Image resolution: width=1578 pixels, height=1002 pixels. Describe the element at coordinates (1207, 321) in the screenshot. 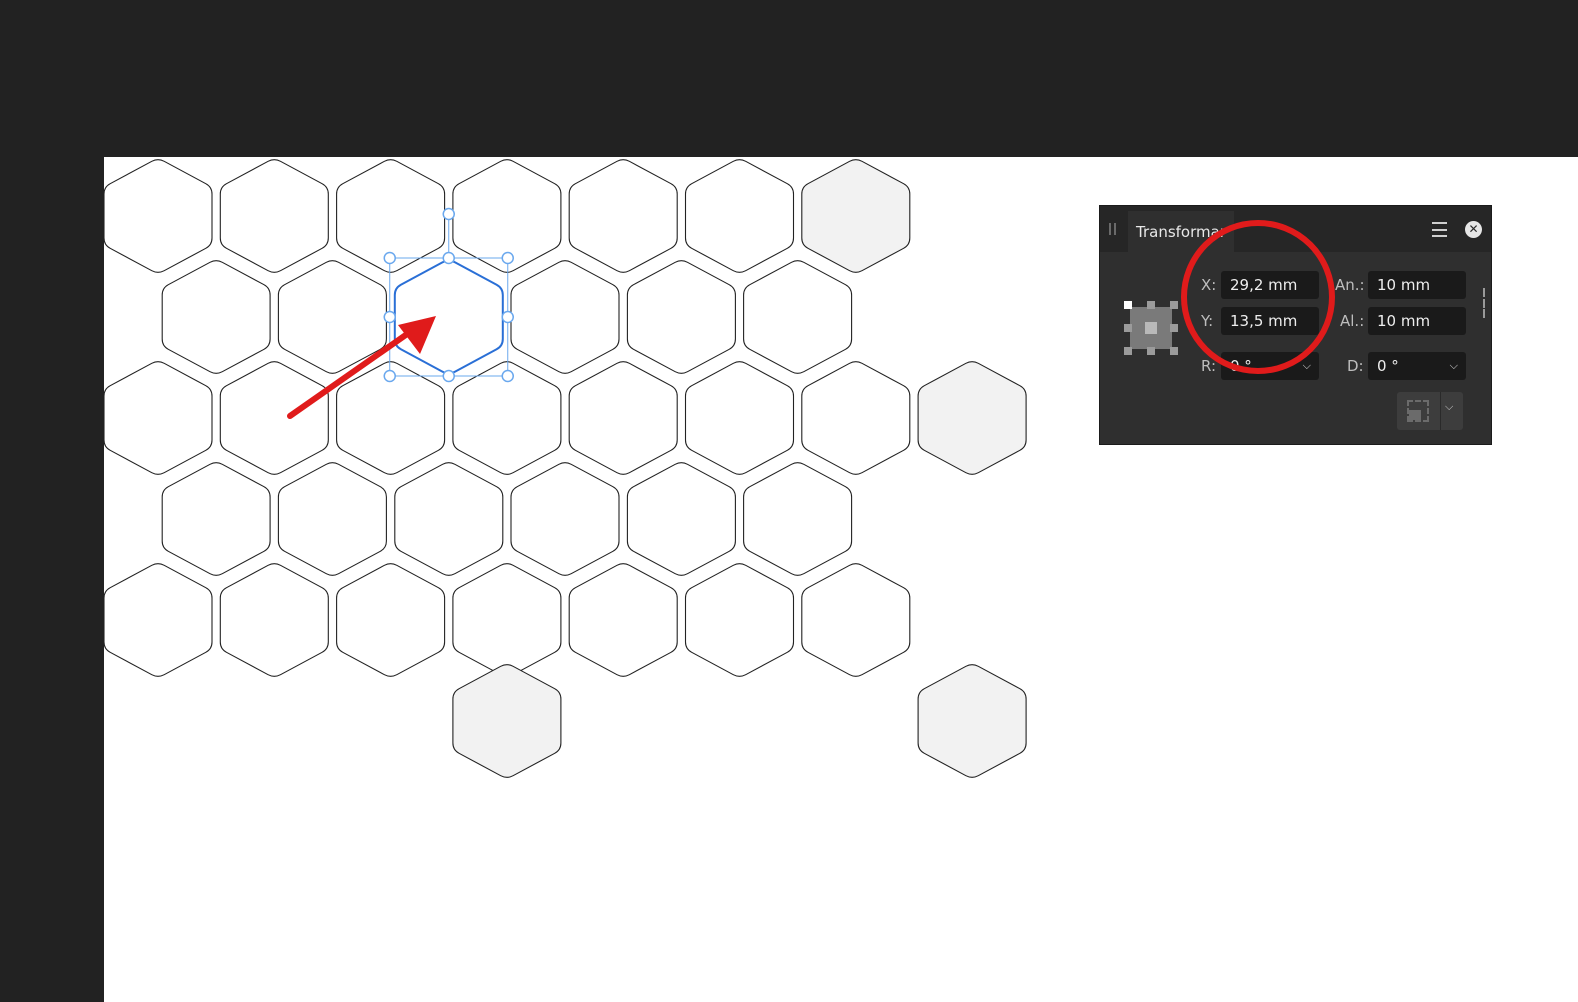

I see `y-label: Y:` at that location.